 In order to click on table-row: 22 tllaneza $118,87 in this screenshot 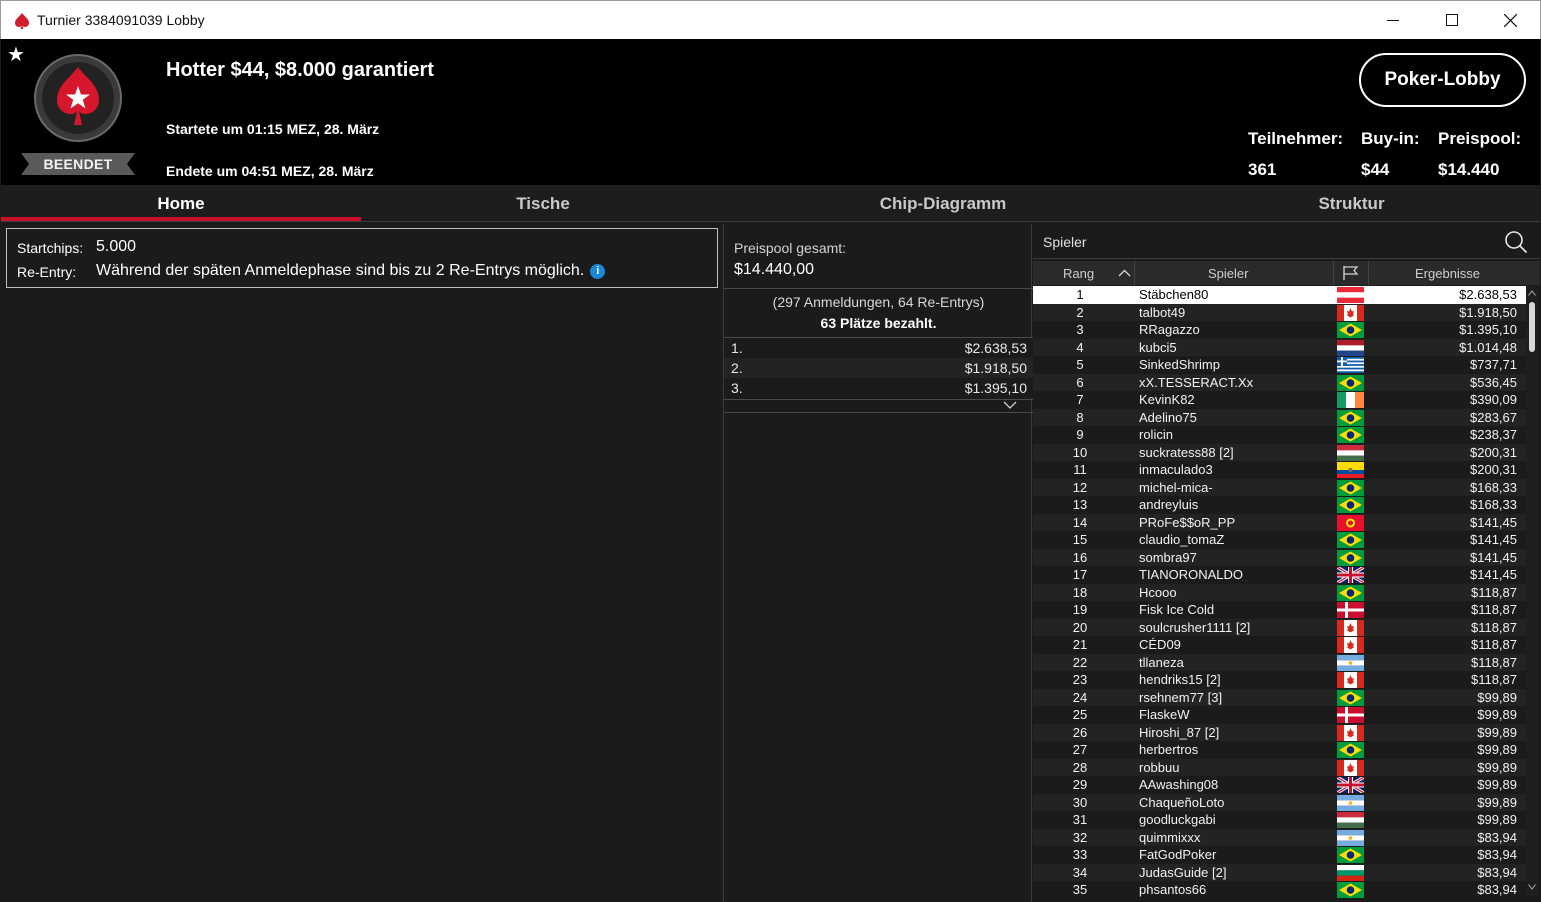, I will do `click(1280, 662)`.